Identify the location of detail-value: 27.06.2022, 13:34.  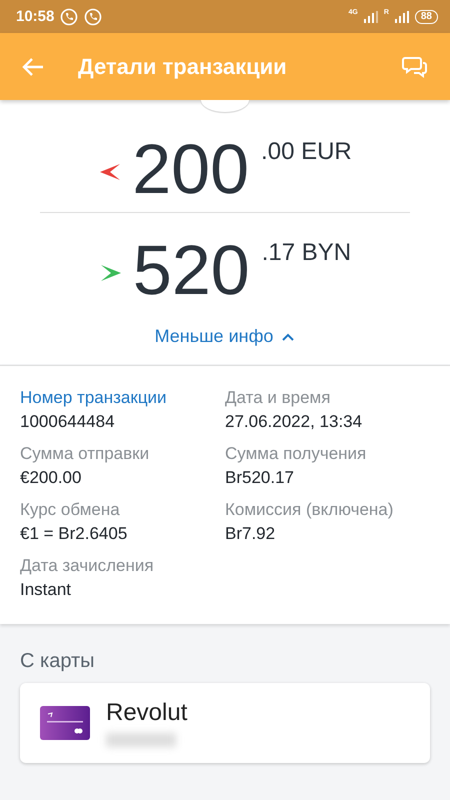
(294, 422).